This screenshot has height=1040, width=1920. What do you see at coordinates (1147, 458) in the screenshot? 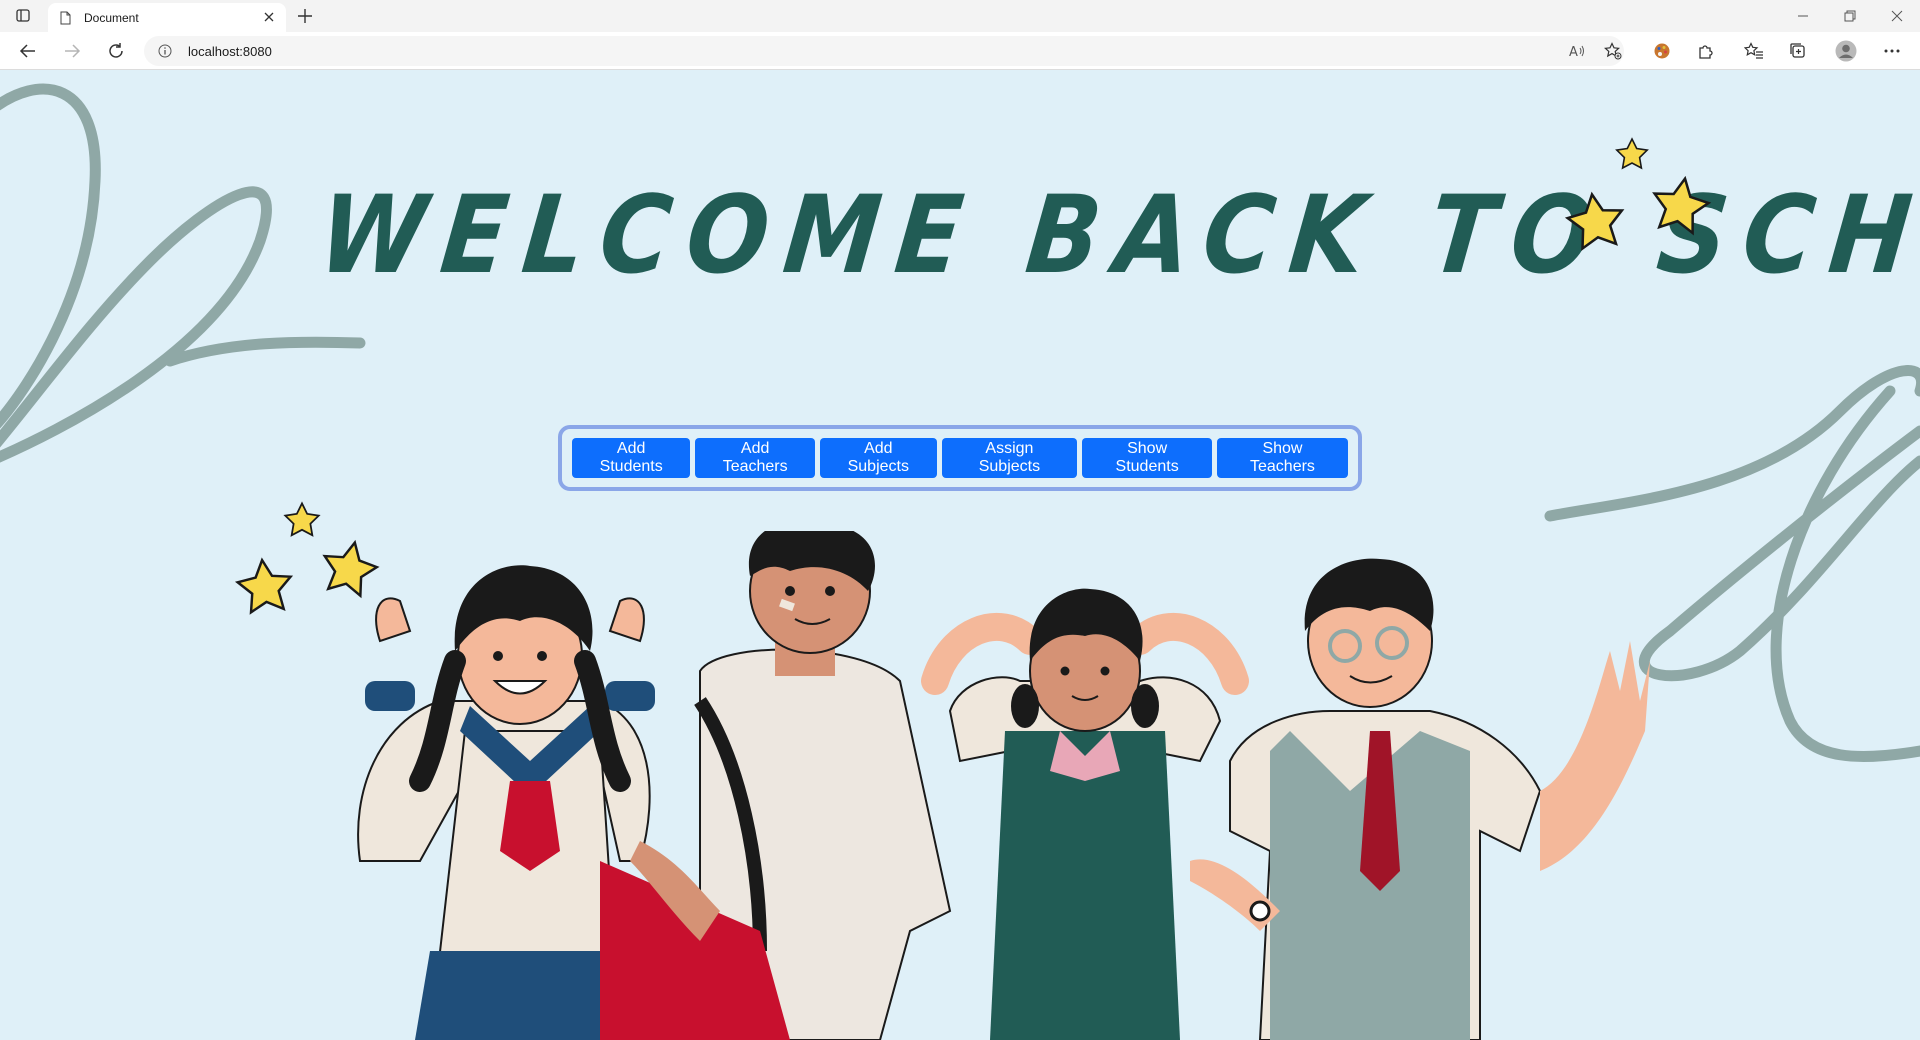
I see `show-students-button: Show Students` at bounding box center [1147, 458].